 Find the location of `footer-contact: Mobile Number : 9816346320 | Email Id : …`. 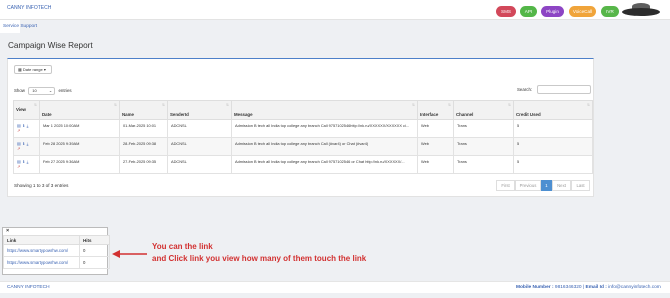

footer-contact: Mobile Number : 9816346320 | Email Id : … is located at coordinates (588, 287).